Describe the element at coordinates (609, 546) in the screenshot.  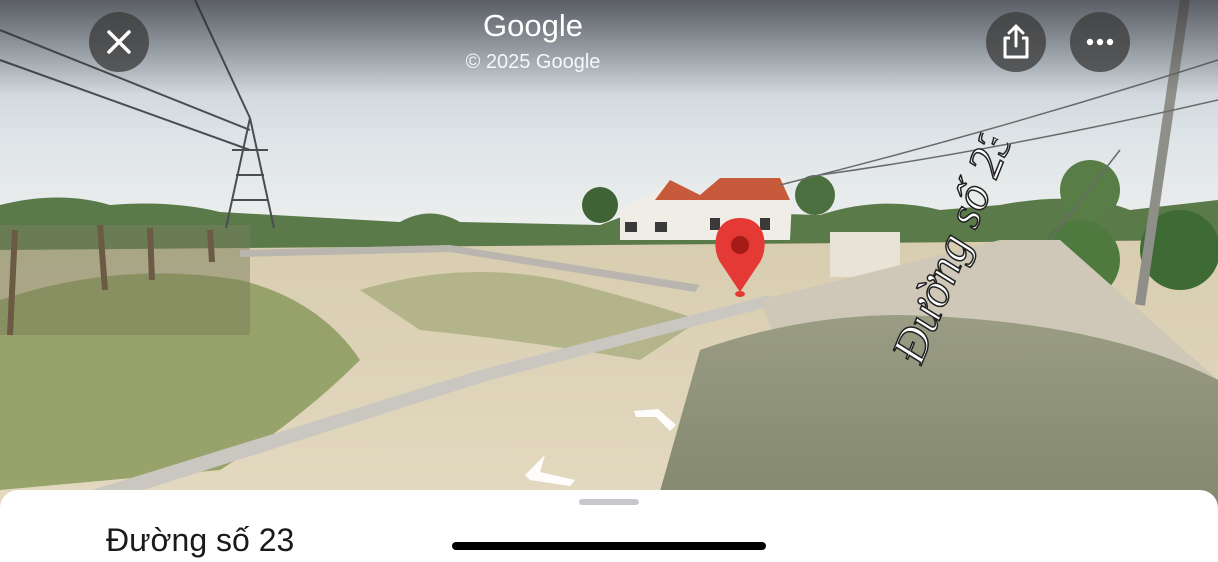
I see `home-indicator` at that location.